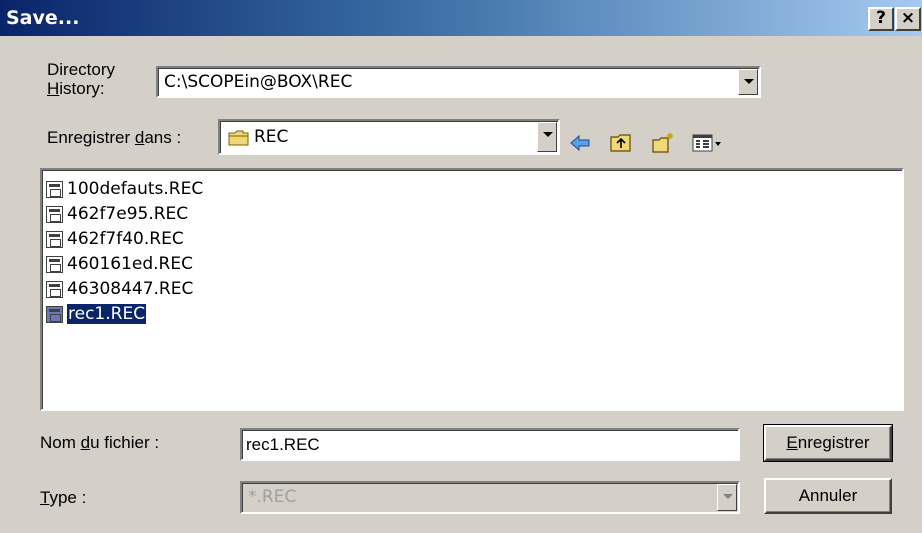  What do you see at coordinates (490, 497) in the screenshot?
I see `type-combo: *.REC` at bounding box center [490, 497].